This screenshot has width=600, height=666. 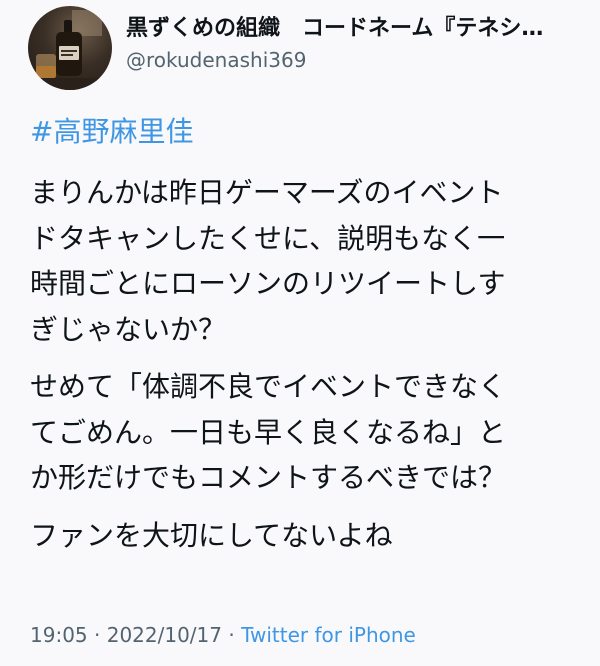 What do you see at coordinates (268, 238) in the screenshot?
I see `tweet-line: ドタキャンしたくせに、説明もなく一` at bounding box center [268, 238].